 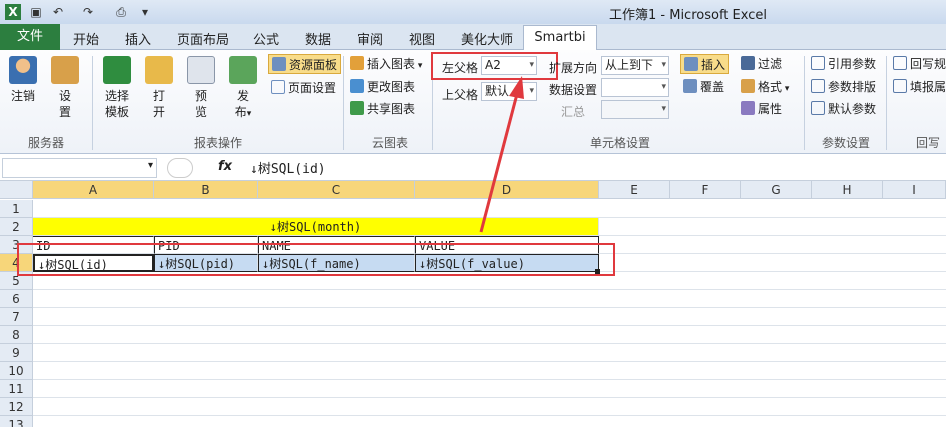 What do you see at coordinates (761, 64) in the screenshot?
I see `filter-button: 过滤` at bounding box center [761, 64].